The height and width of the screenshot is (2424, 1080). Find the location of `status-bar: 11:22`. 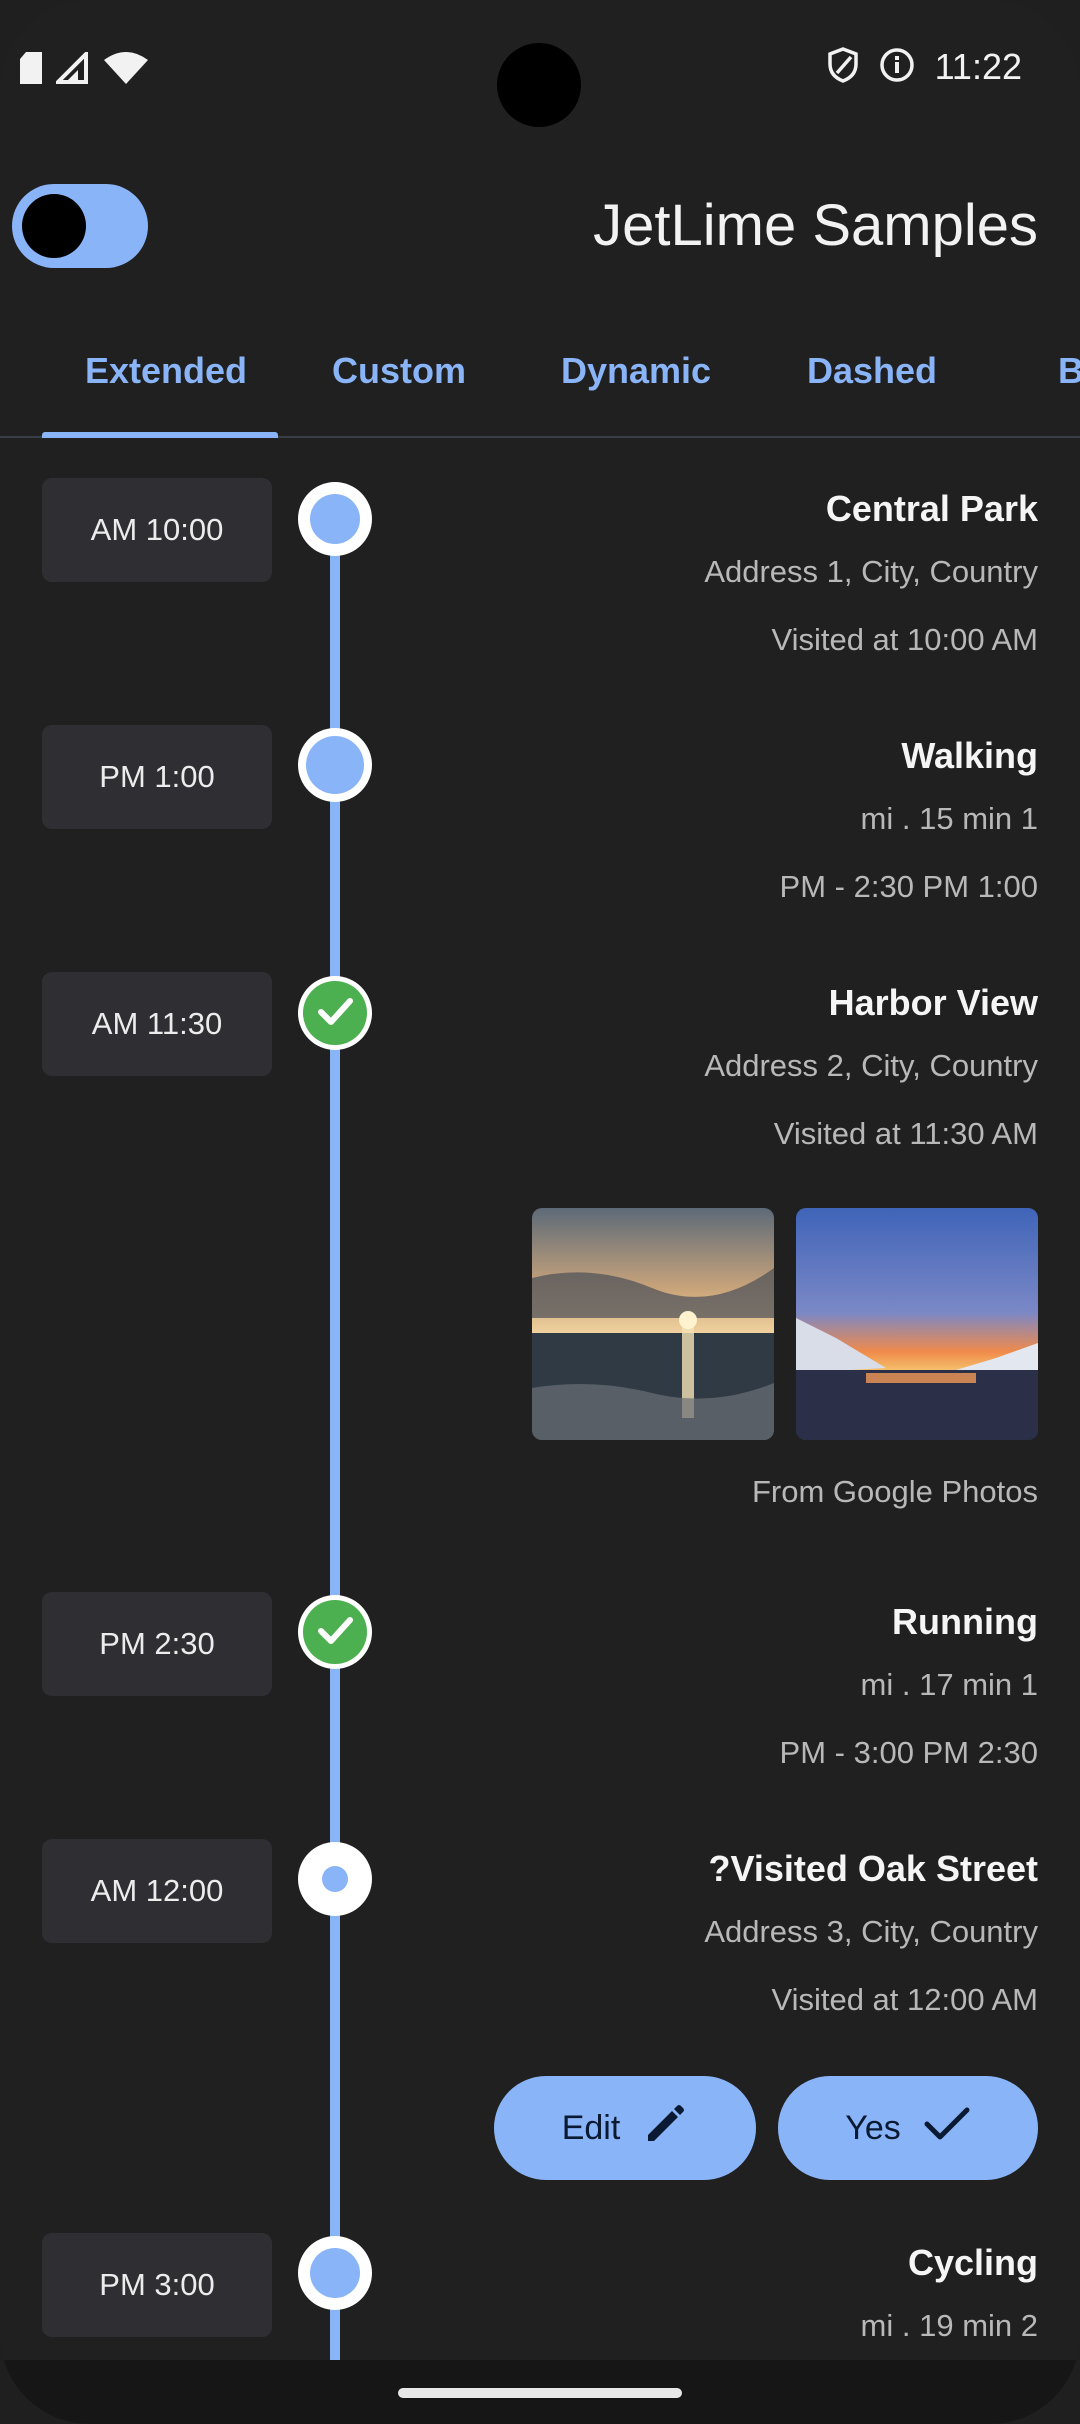

status-bar: 11:22 is located at coordinates (540, 70).